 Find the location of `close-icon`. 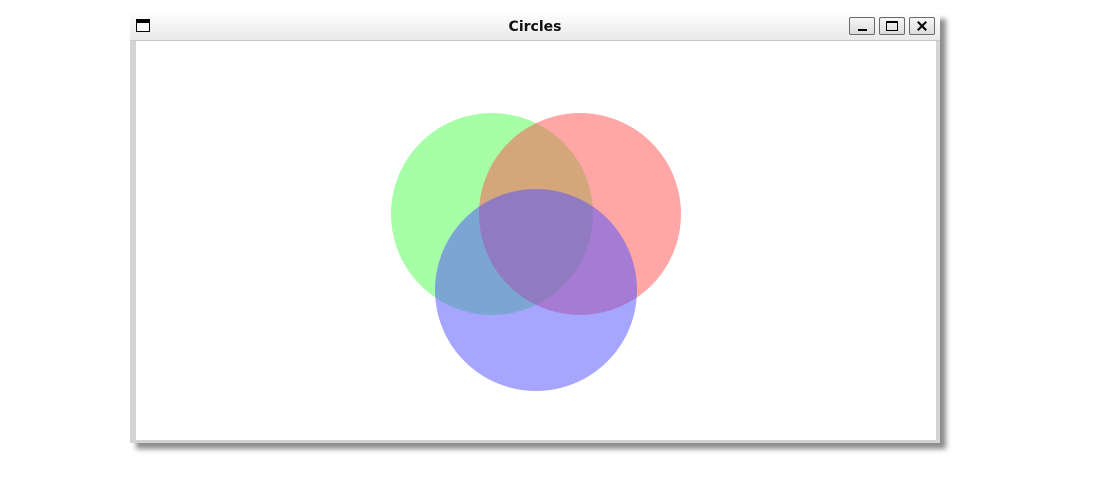

close-icon is located at coordinates (922, 26).